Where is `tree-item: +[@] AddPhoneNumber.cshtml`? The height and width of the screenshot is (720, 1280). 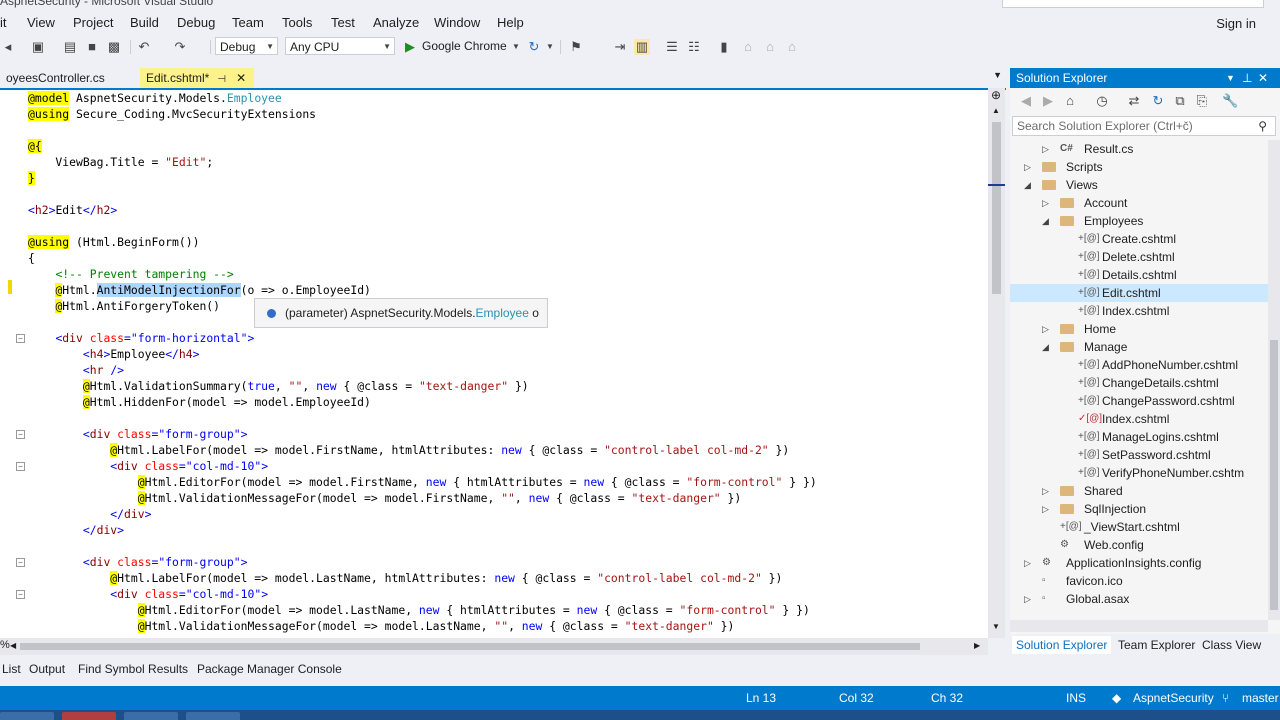
tree-item: +[@] AddPhoneNumber.cshtml is located at coordinates (1139, 365).